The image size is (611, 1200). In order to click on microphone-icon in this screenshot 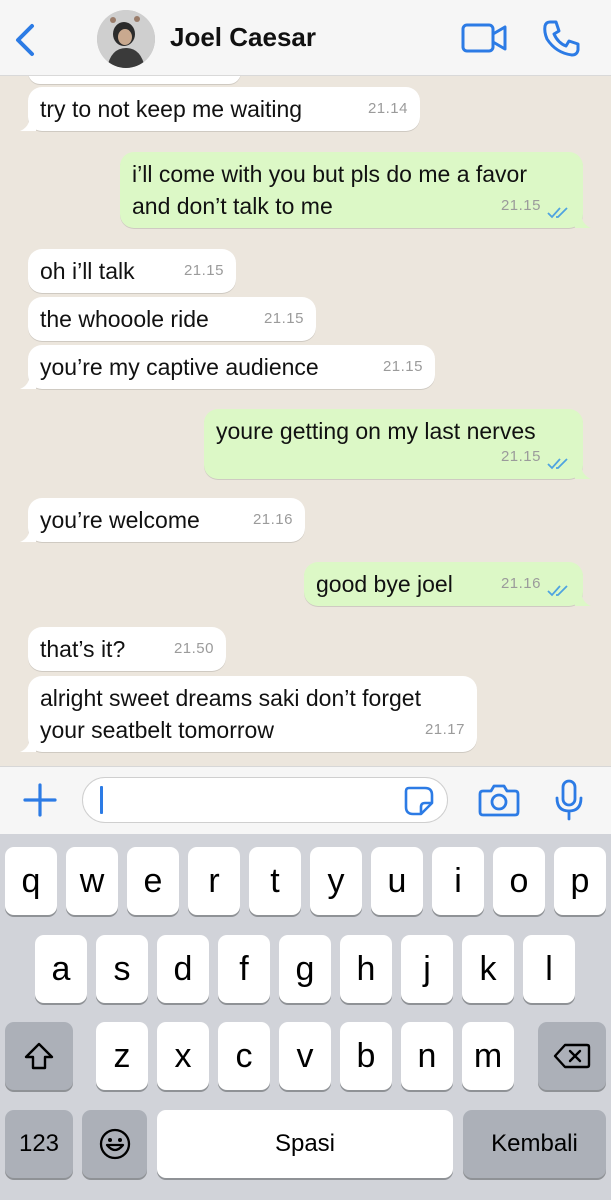, I will do `click(569, 800)`.